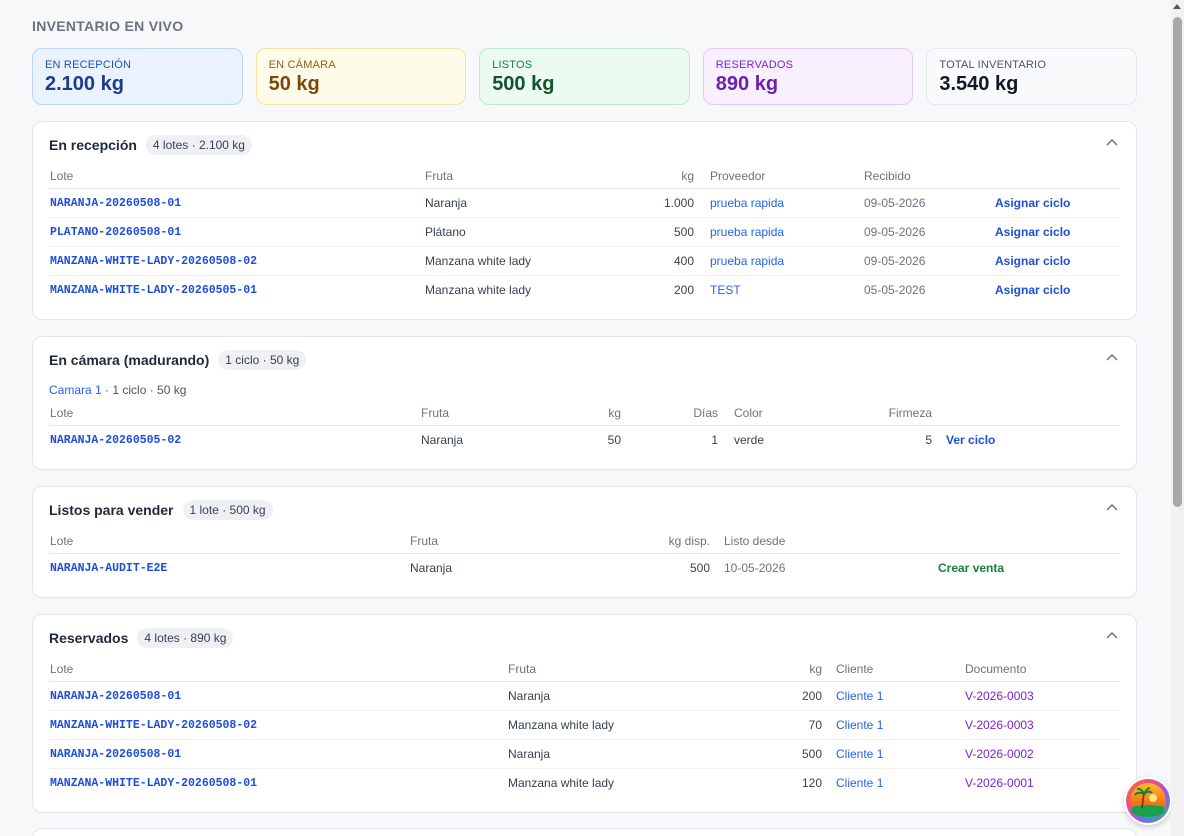  Describe the element at coordinates (129, 360) in the screenshot. I see `section-title: En cámara (madurando)` at that location.